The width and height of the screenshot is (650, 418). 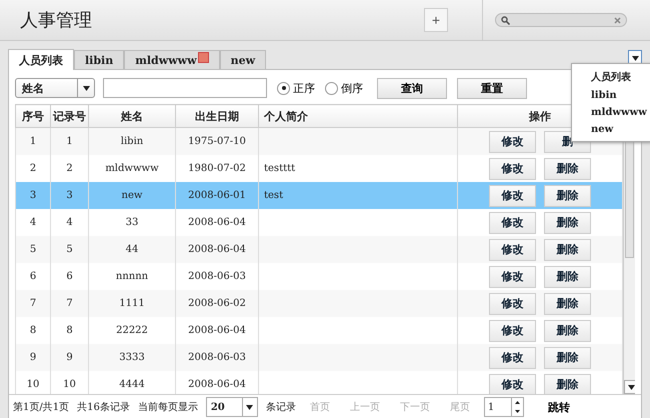 What do you see at coordinates (352, 88) in the screenshot?
I see `radio-label: 倒序` at bounding box center [352, 88].